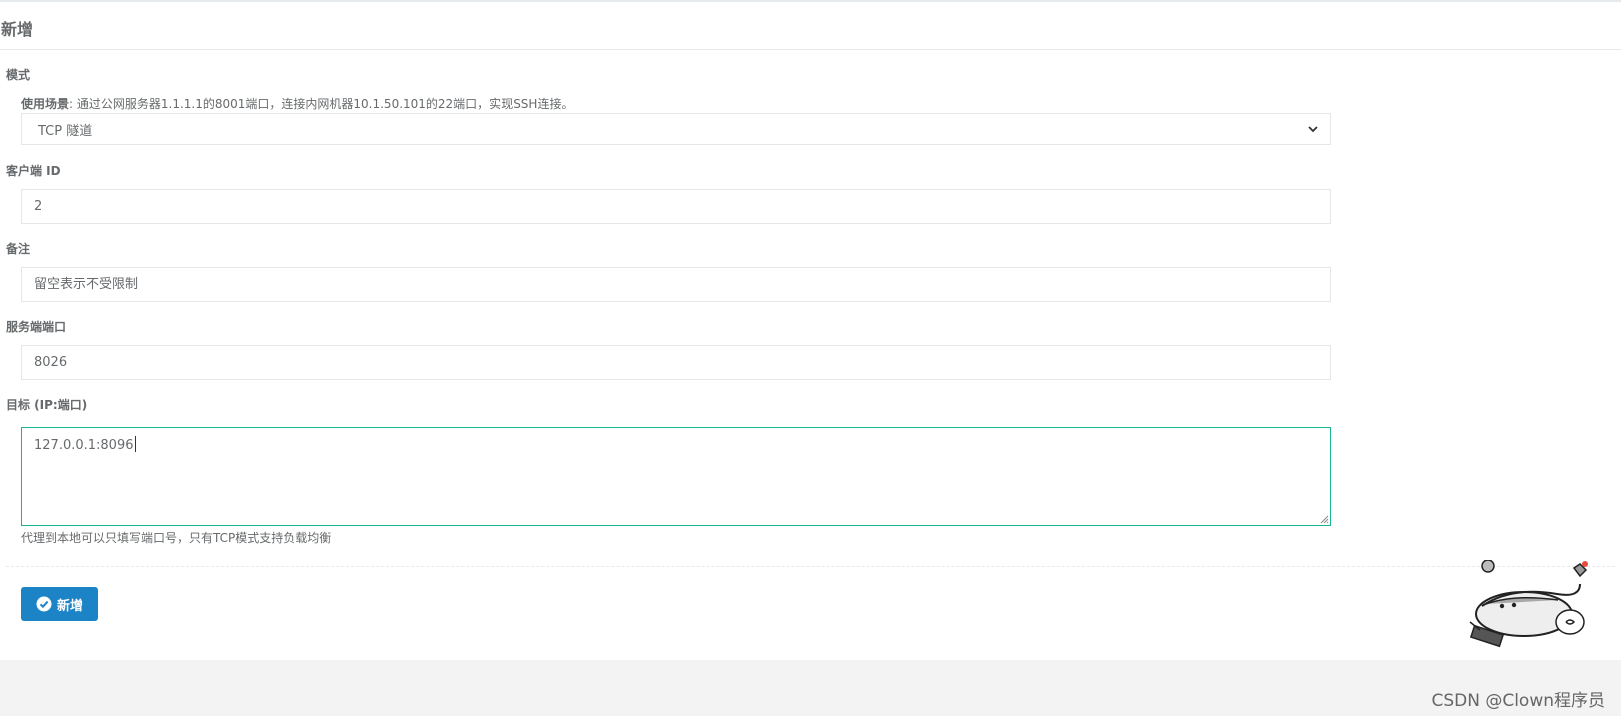  Describe the element at coordinates (18, 75) in the screenshot. I see `mode-label: 模式` at that location.